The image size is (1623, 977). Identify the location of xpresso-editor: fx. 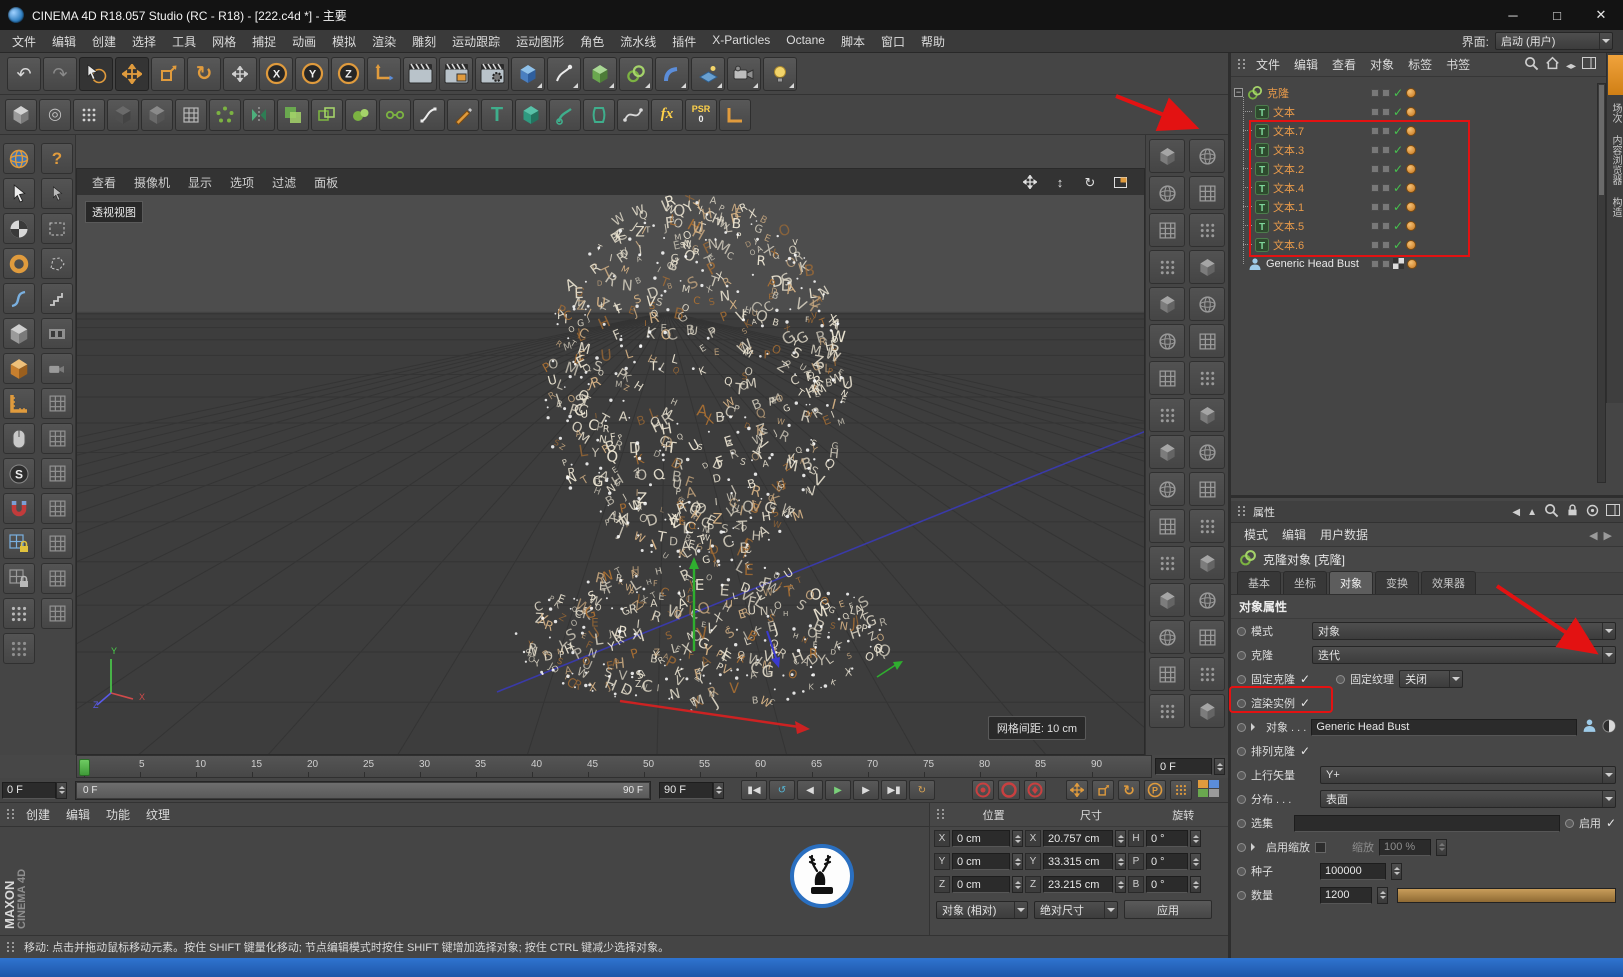
(667, 114).